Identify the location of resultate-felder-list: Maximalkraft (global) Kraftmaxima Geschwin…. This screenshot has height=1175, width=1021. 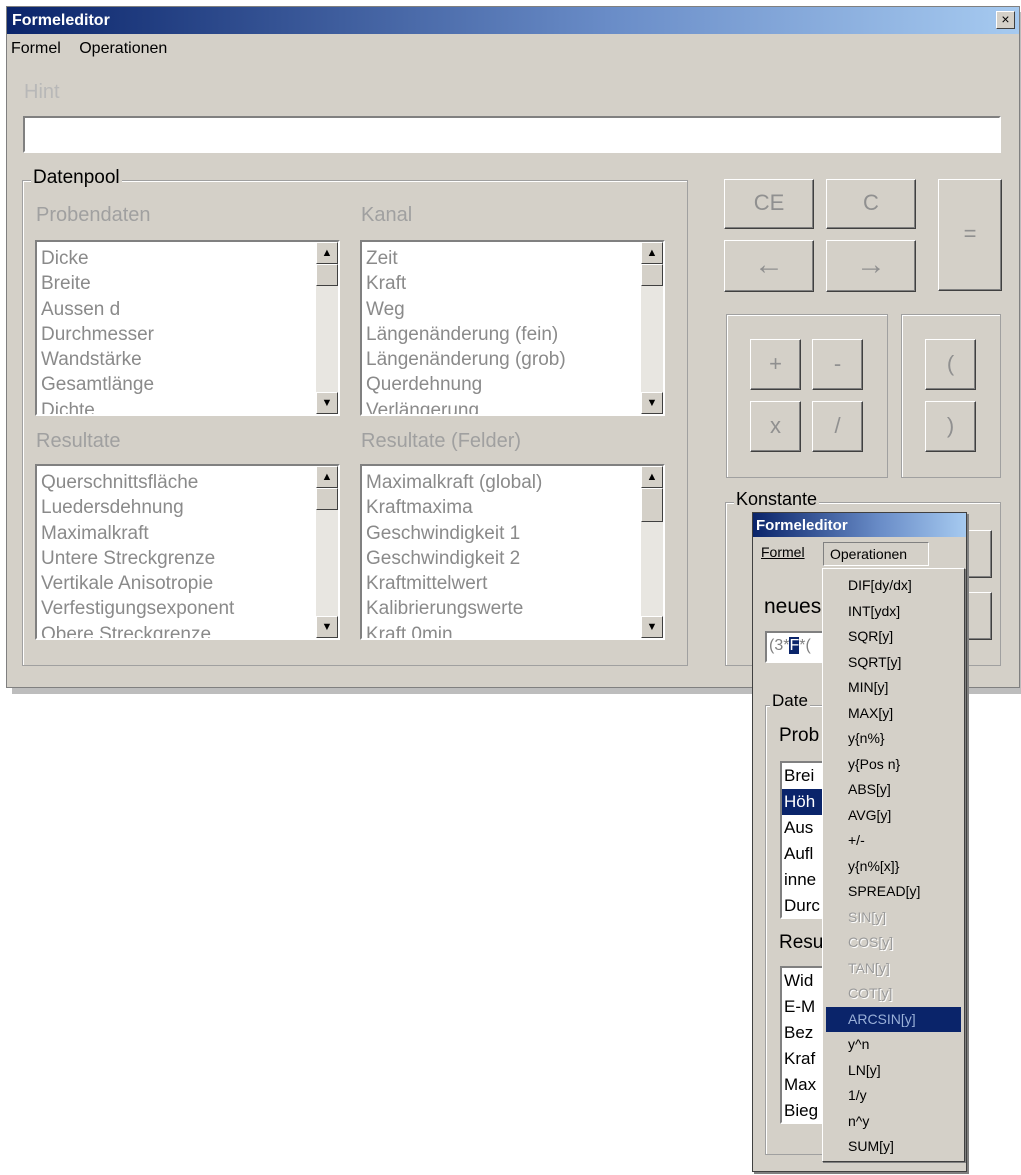
(512, 552).